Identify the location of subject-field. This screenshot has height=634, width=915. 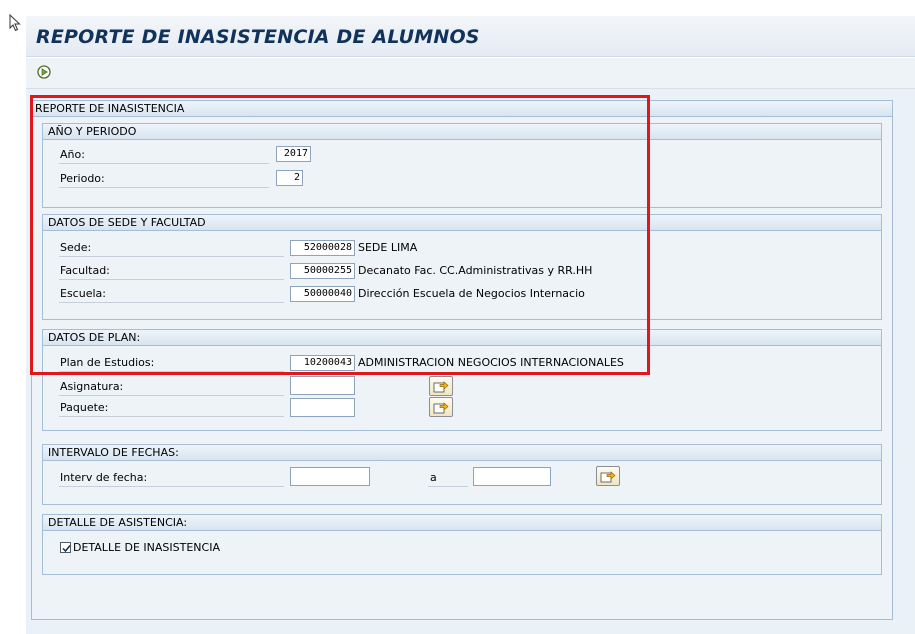
(322, 385).